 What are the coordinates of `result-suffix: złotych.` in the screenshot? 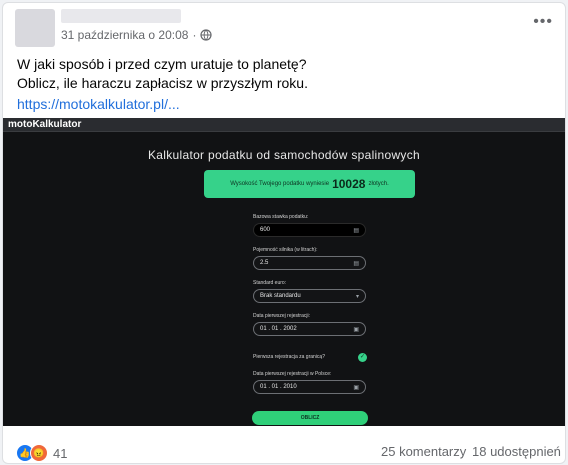 It's located at (378, 184).